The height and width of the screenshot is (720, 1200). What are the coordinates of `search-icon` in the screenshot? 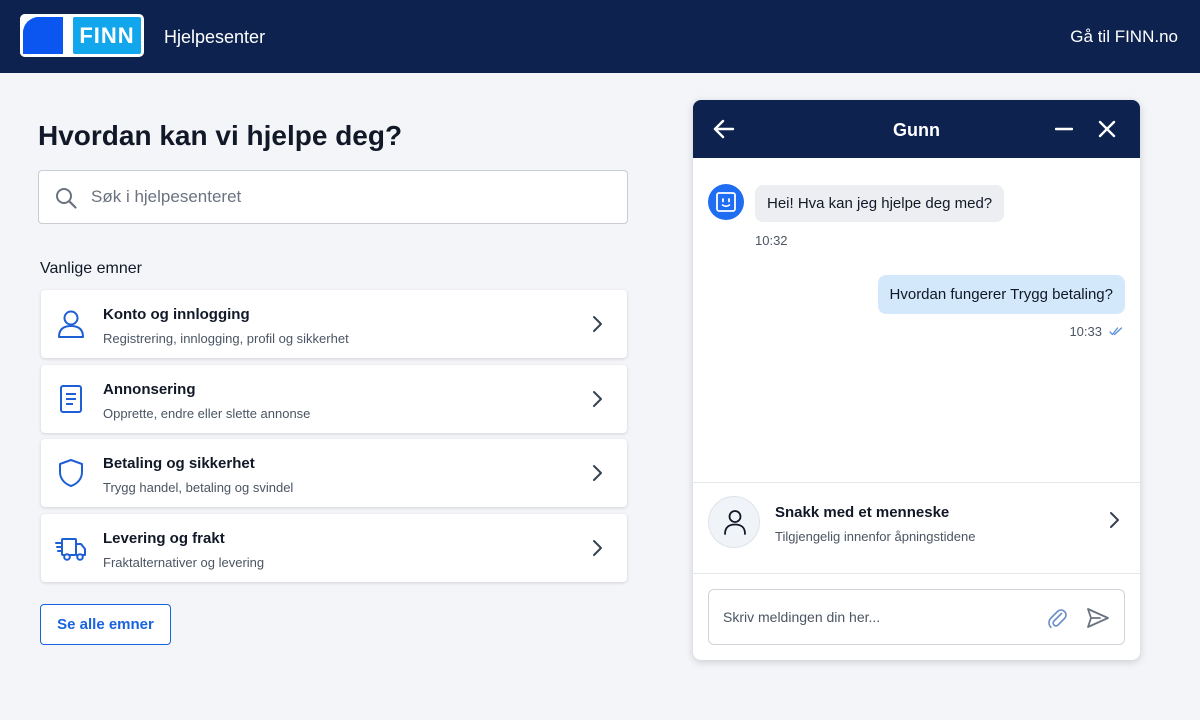 It's located at (66, 198).